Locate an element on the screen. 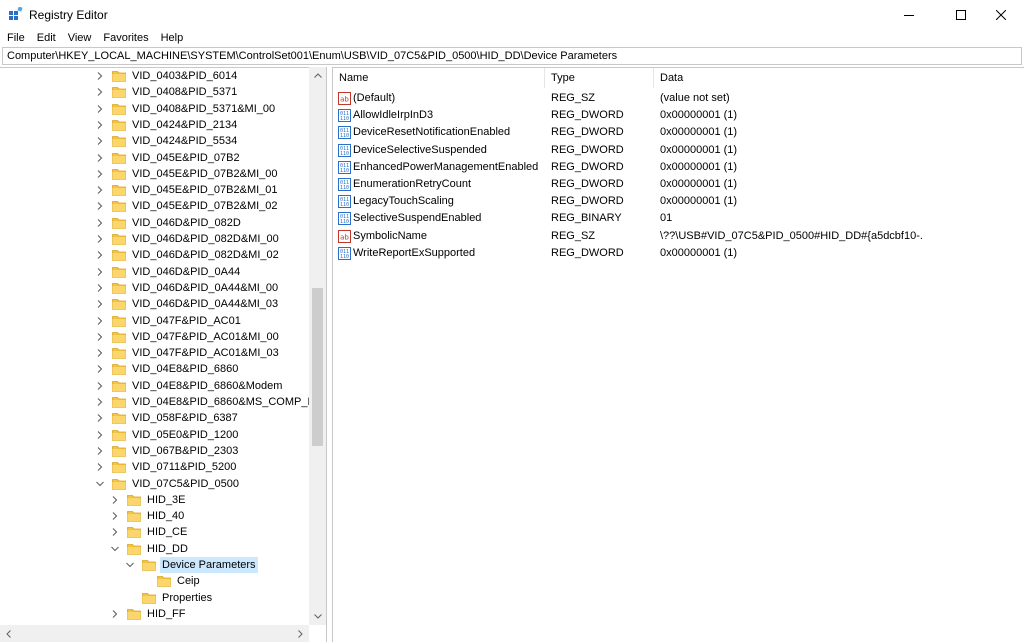 This screenshot has height=642, width=1024. tree-item: HID_DD is located at coordinates (150, 549).